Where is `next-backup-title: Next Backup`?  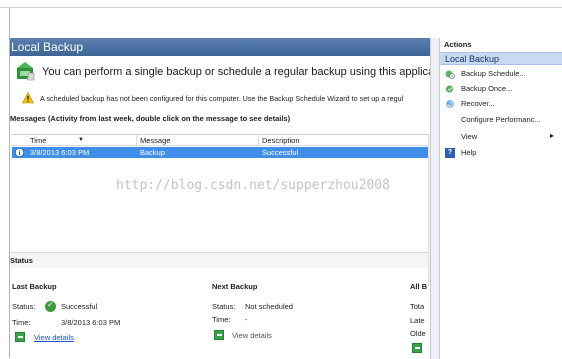 next-backup-title: Next Backup is located at coordinates (235, 286).